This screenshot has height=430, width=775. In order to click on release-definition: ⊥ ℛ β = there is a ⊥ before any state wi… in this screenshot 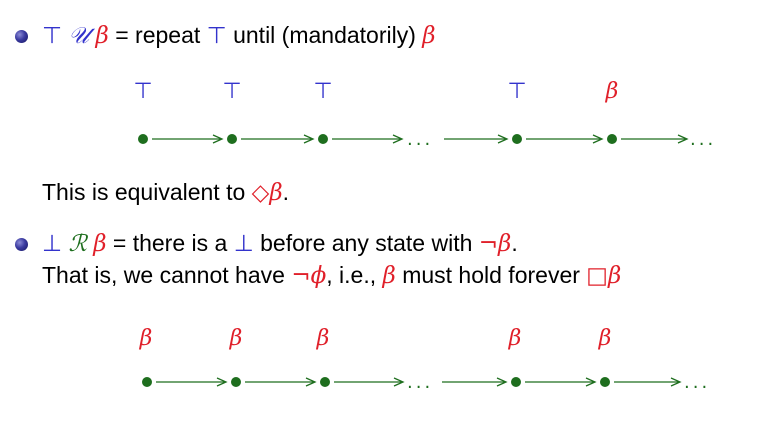, I will do `click(280, 243)`.